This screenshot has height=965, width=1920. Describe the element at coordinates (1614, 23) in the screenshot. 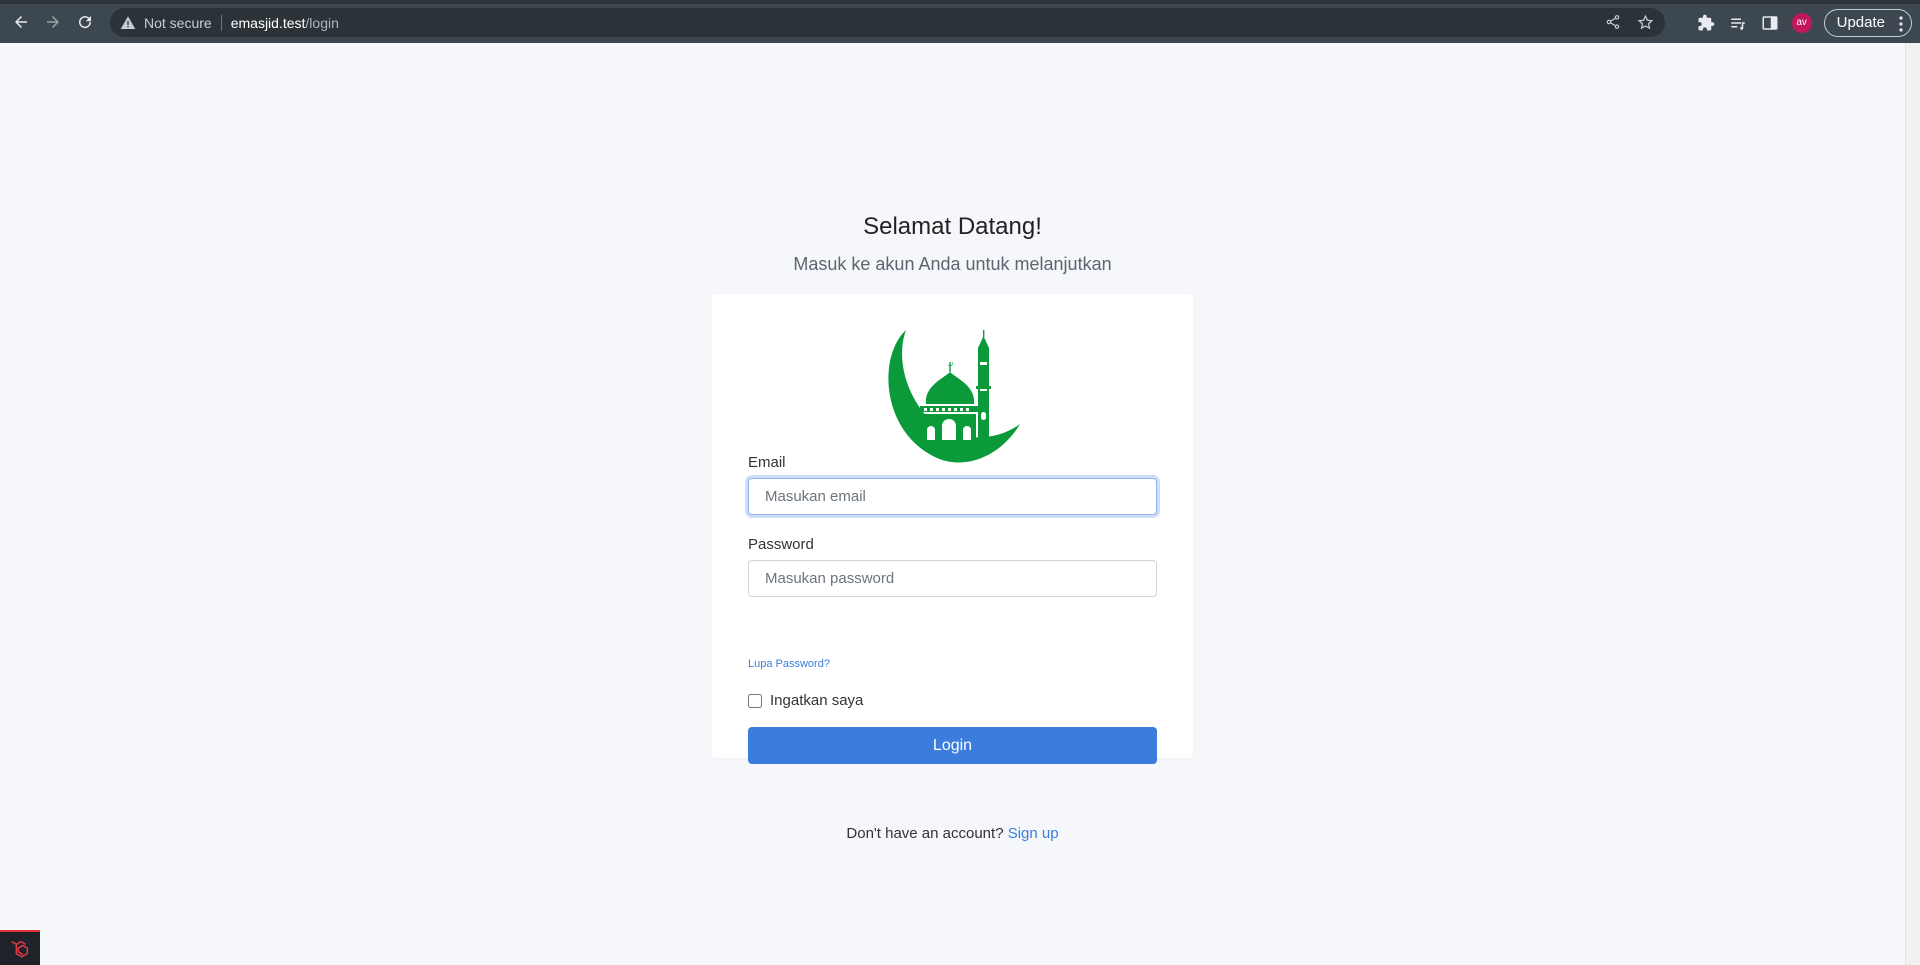

I see `share-icon` at that location.